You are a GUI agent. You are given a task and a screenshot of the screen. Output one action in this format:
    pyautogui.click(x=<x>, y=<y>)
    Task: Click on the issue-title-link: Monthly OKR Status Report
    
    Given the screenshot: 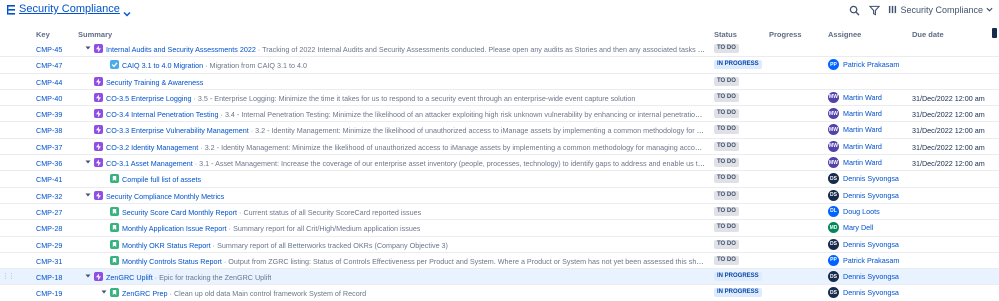 What is the action you would take?
    pyautogui.click(x=166, y=245)
    